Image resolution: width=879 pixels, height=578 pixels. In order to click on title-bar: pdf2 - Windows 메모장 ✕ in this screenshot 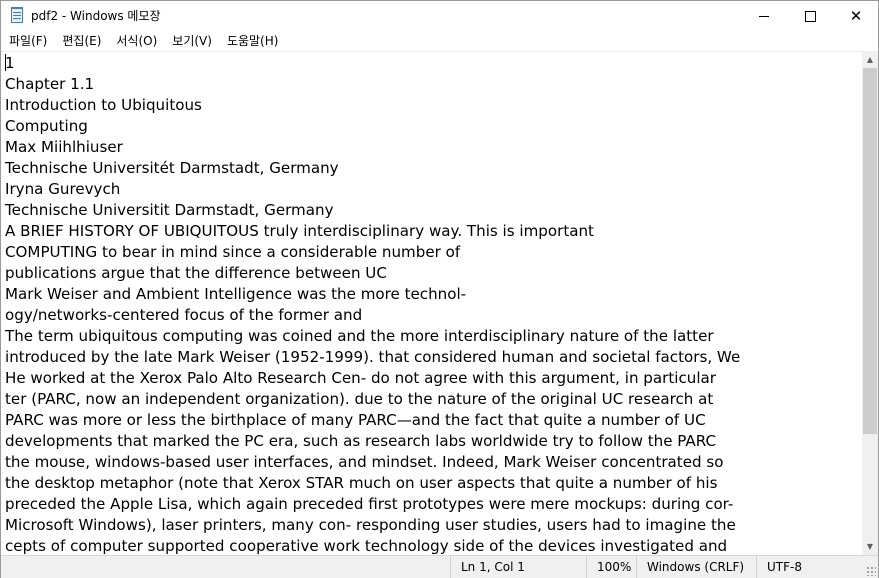, I will do `click(439, 16)`.